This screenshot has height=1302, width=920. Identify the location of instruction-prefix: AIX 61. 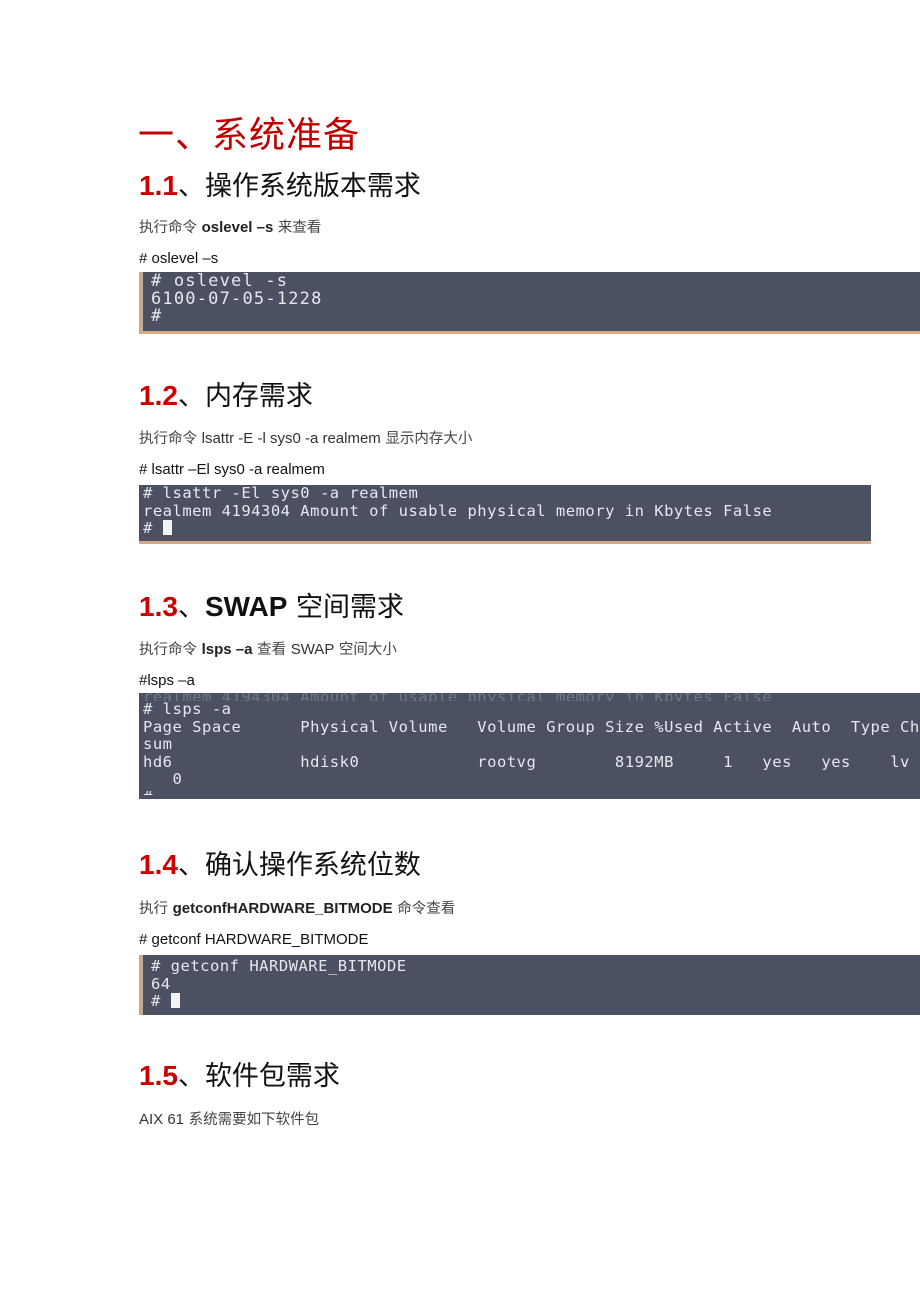
(162, 1119).